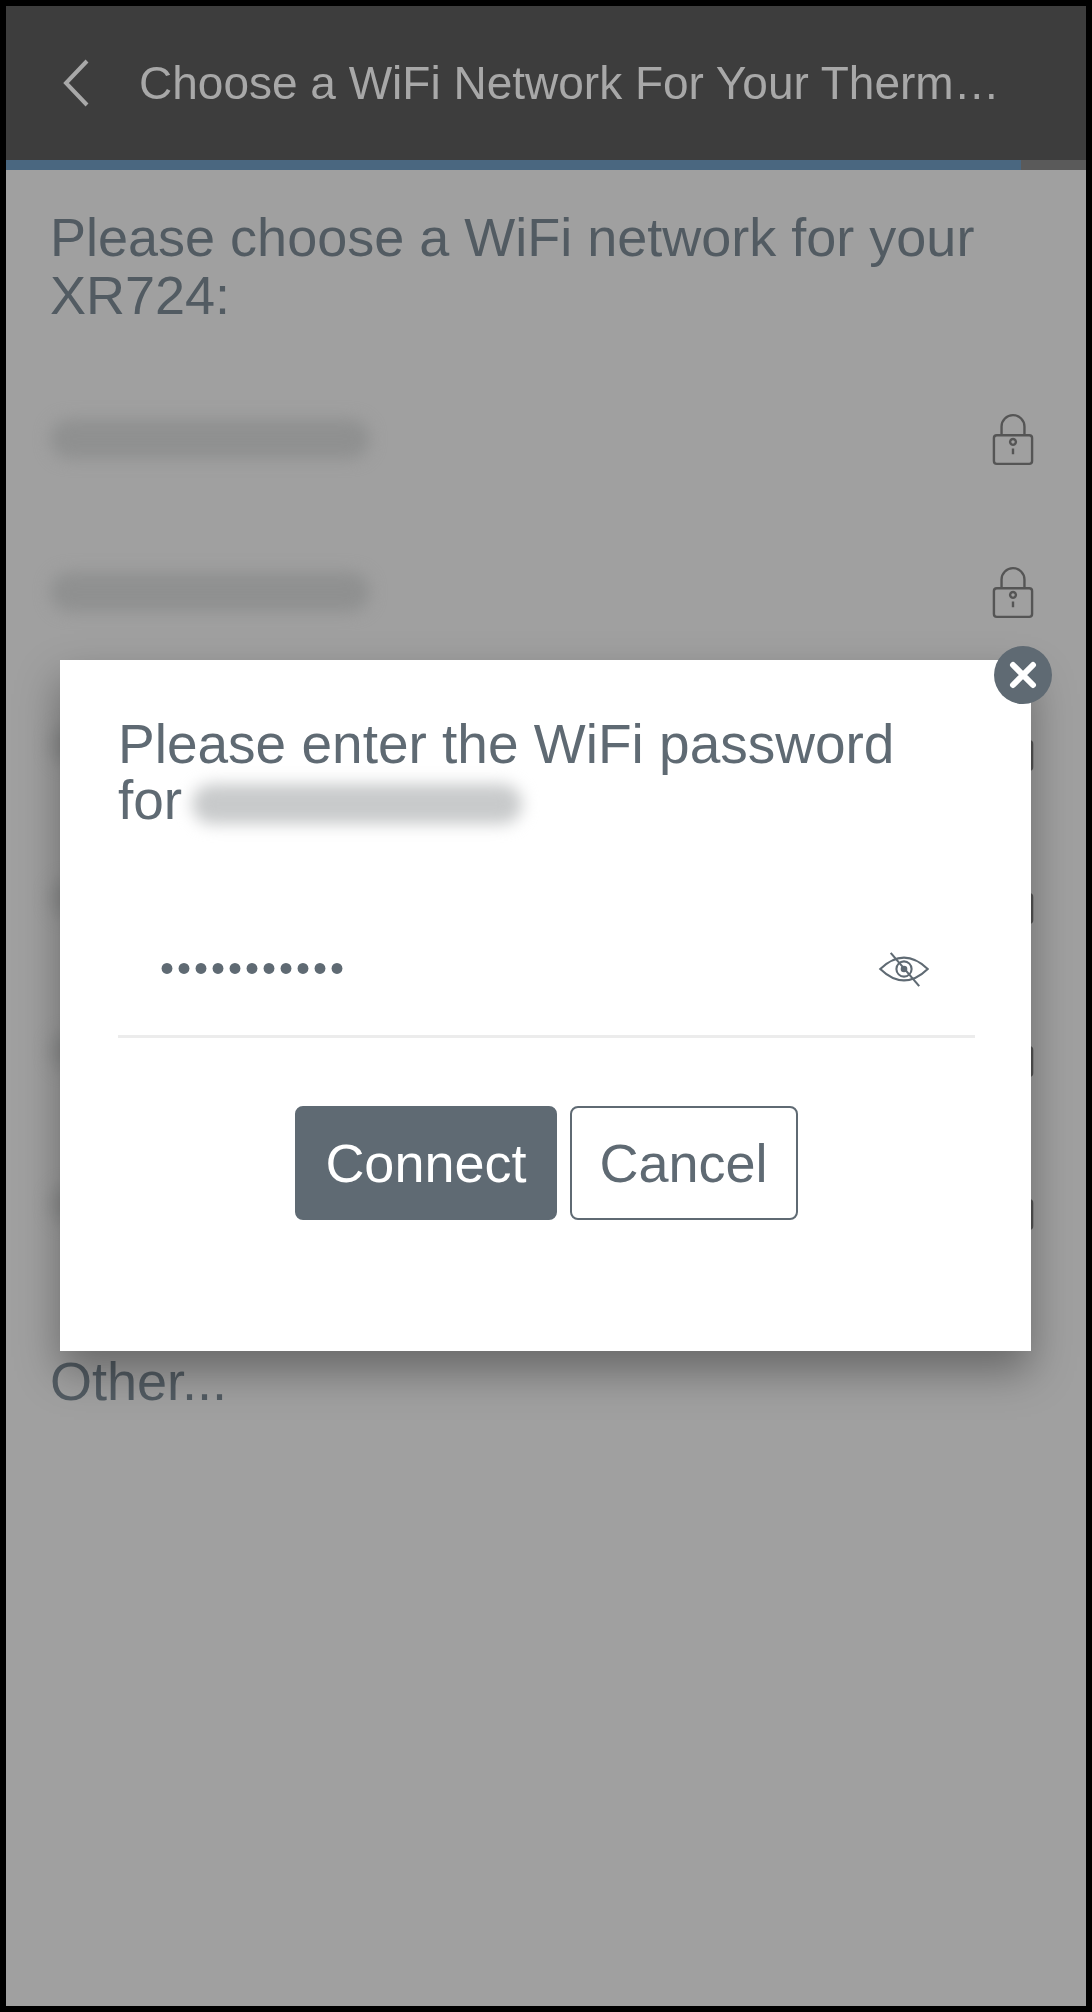  What do you see at coordinates (426, 1163) in the screenshot?
I see `connect-button: Connect` at bounding box center [426, 1163].